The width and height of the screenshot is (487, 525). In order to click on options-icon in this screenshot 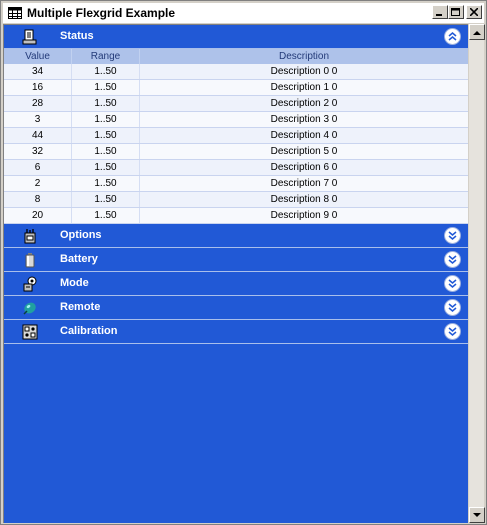, I will do `click(30, 236)`.